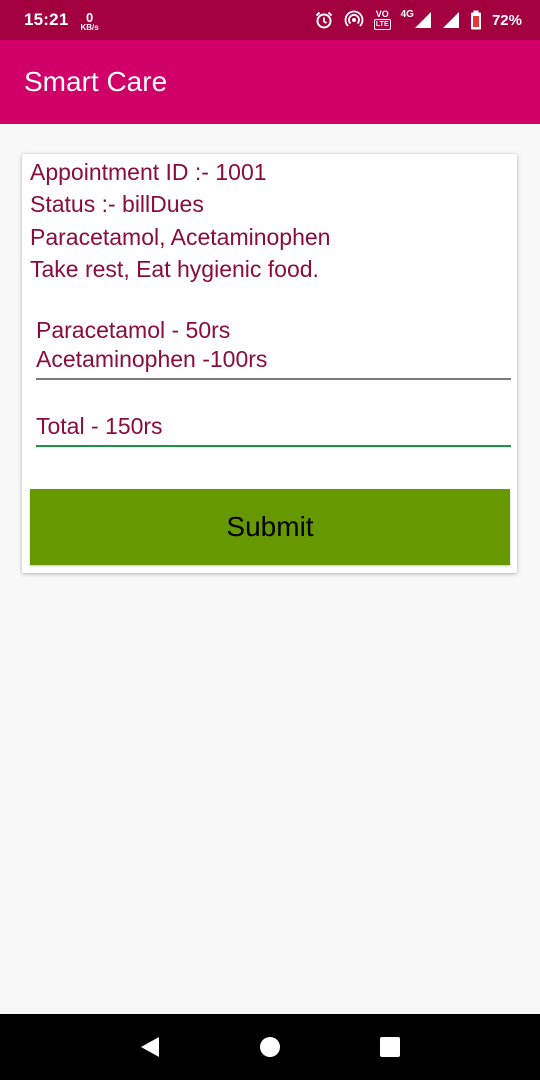 The width and height of the screenshot is (540, 1080). Describe the element at coordinates (99, 426) in the screenshot. I see `total-amount: Total - 150rs` at that location.